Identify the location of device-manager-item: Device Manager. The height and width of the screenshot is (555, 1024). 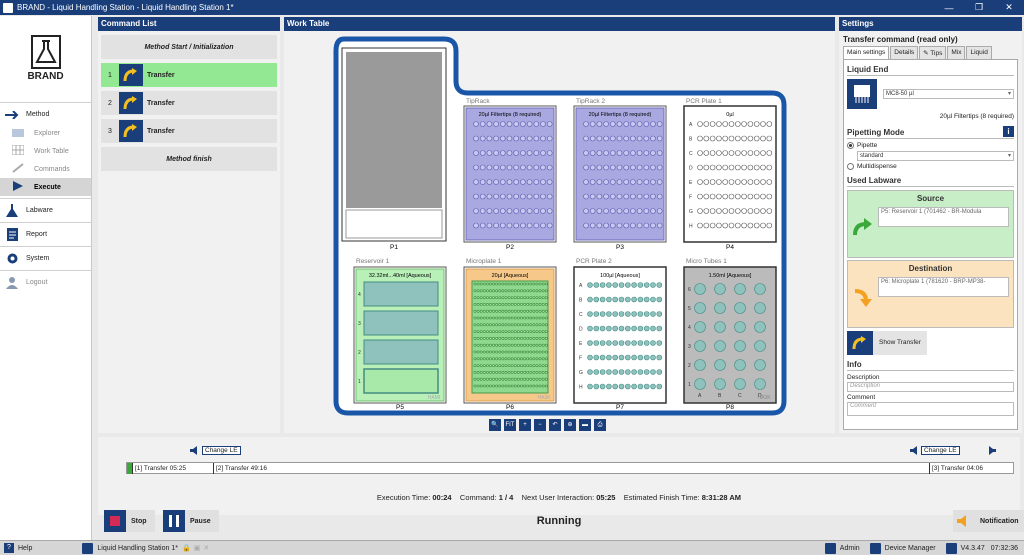
(901, 548).